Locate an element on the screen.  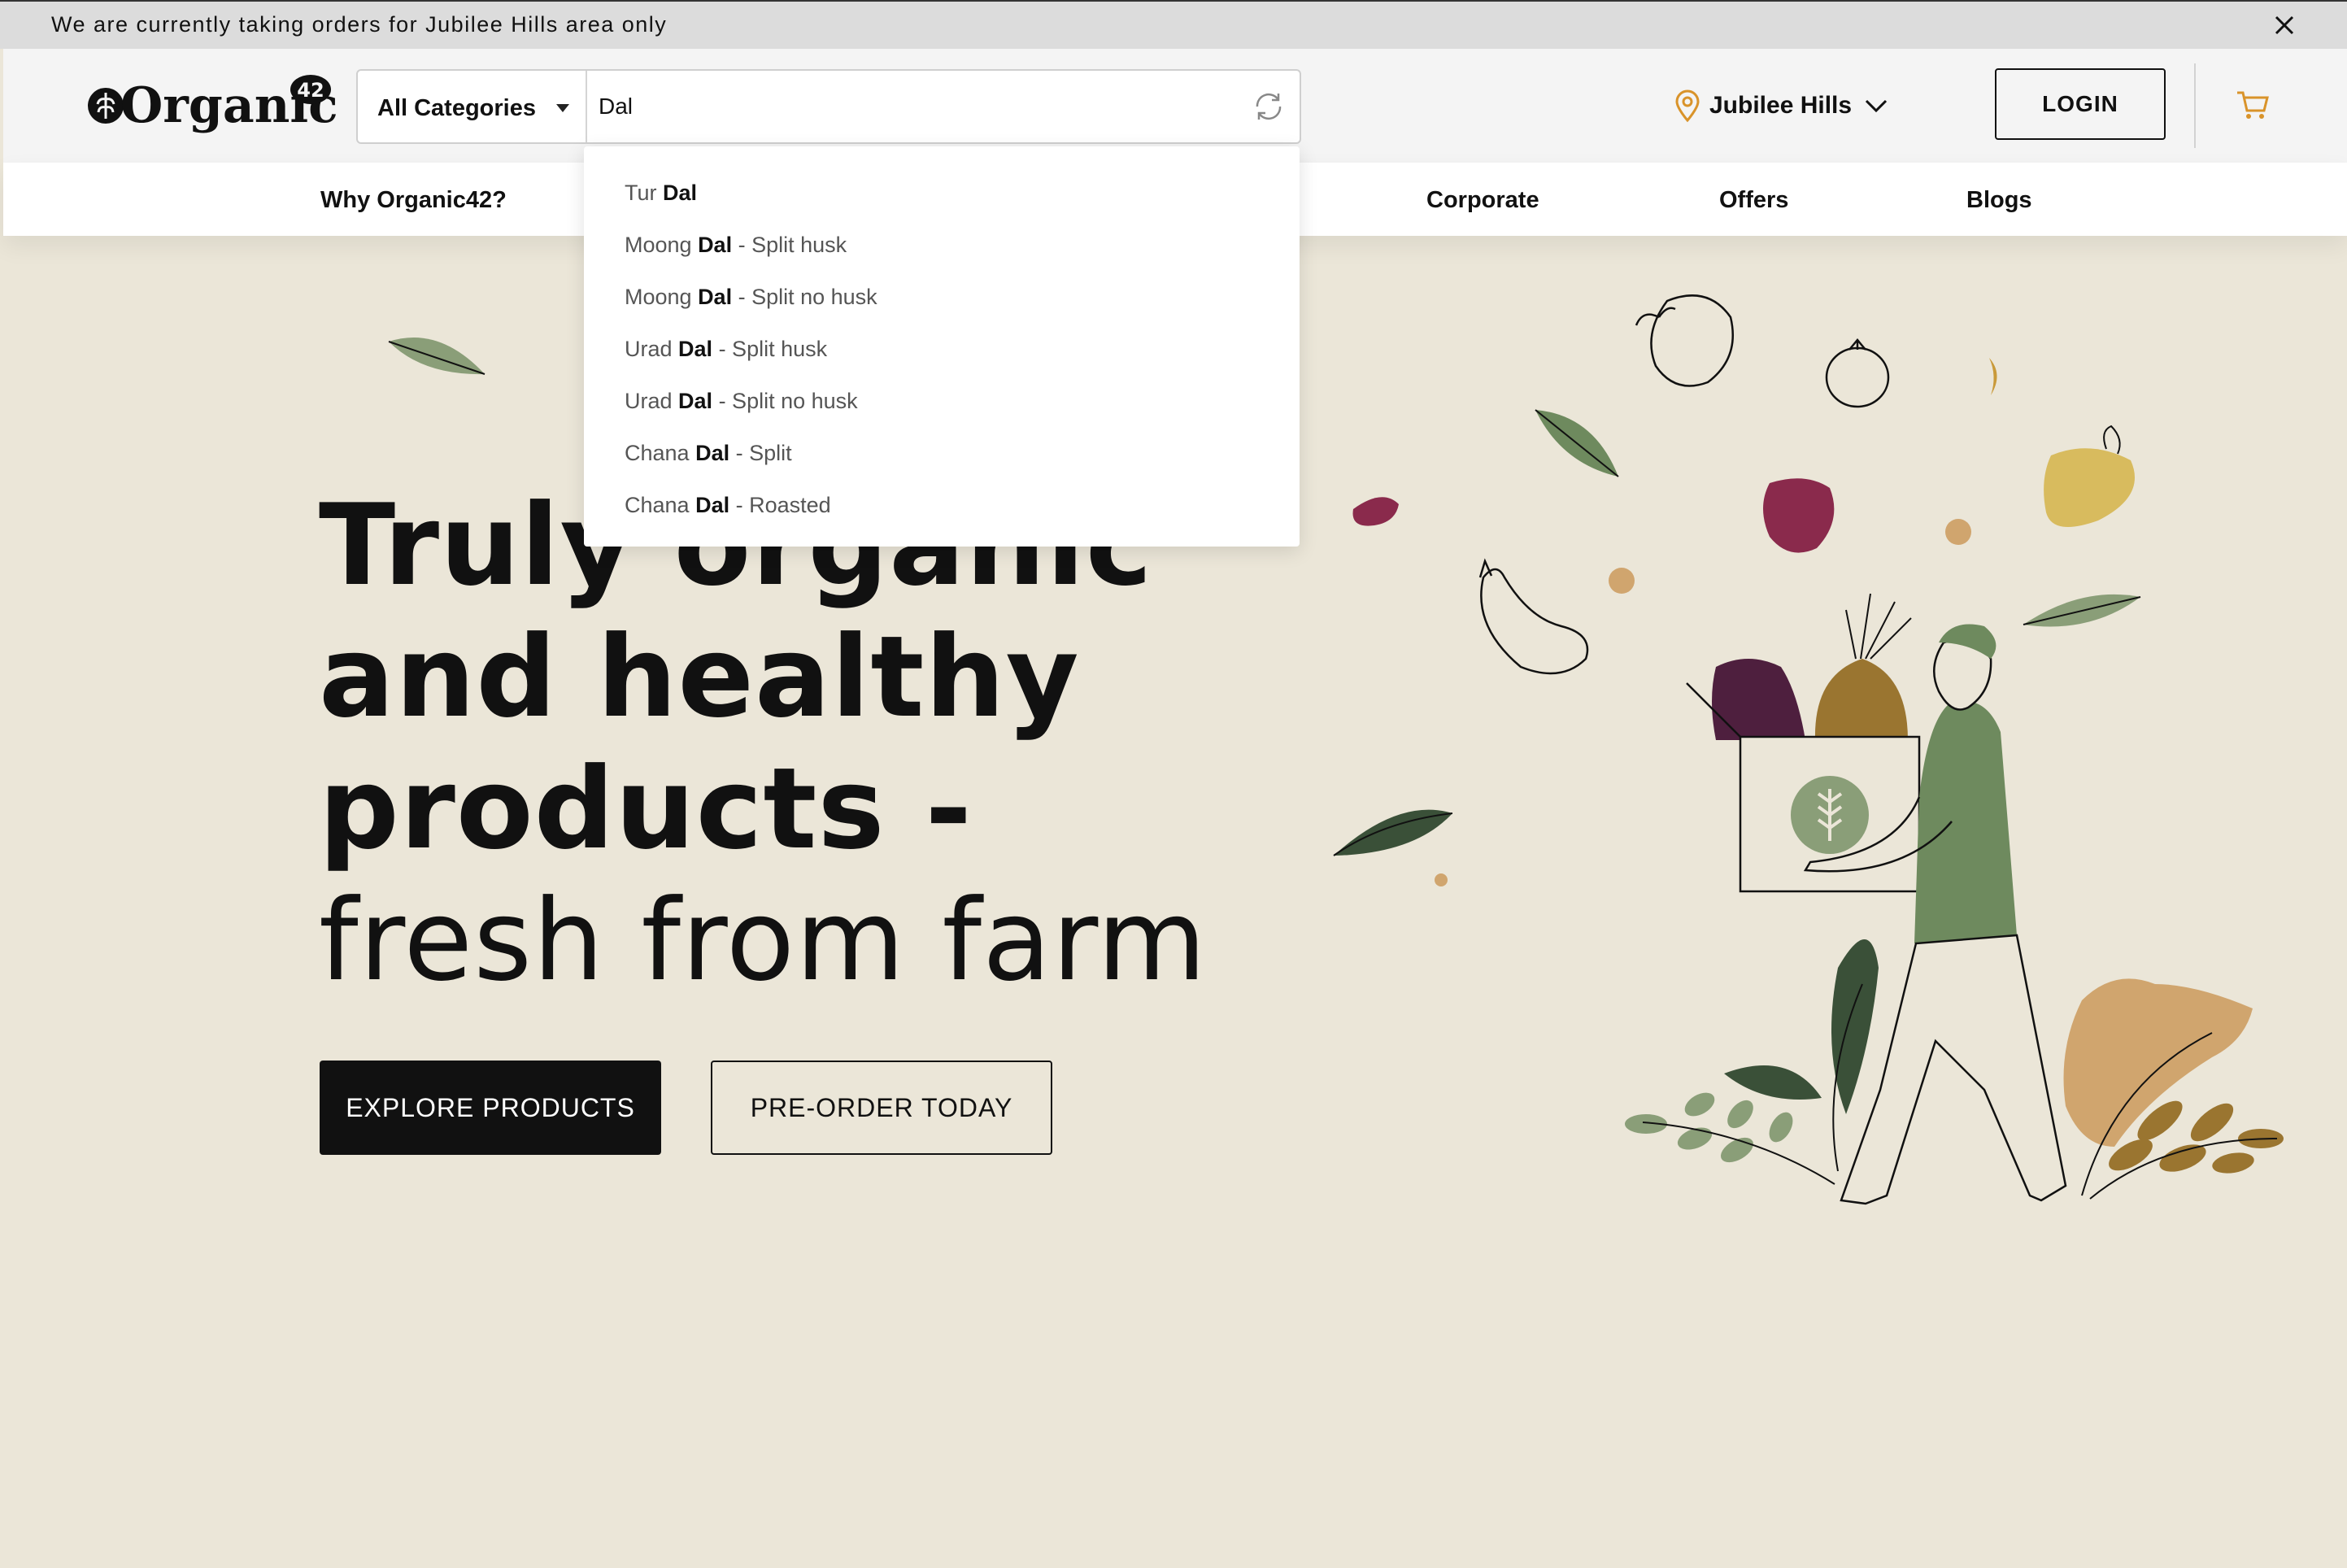
beet-icon is located at coordinates (1799, 515).